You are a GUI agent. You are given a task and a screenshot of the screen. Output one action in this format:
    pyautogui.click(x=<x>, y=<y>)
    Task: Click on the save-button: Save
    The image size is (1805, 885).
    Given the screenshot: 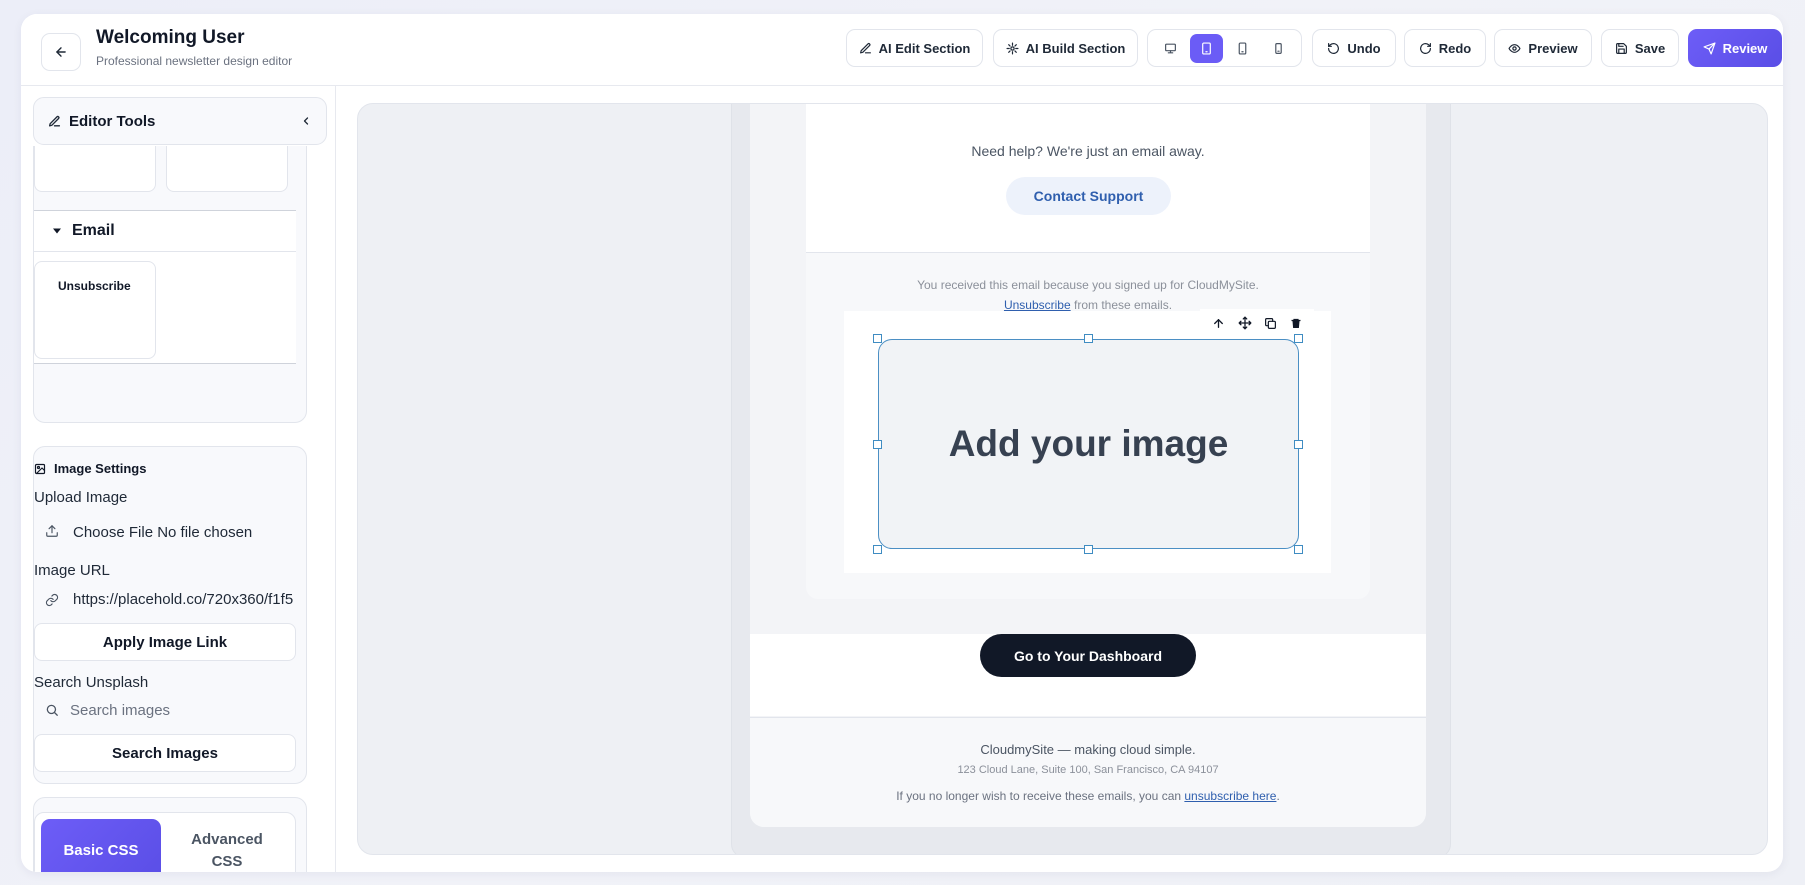 What is the action you would take?
    pyautogui.click(x=1640, y=48)
    